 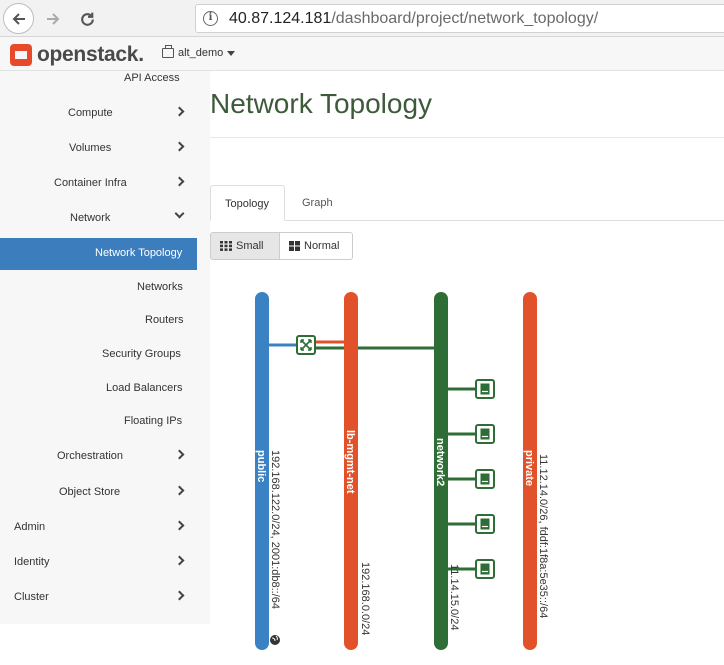 What do you see at coordinates (247, 203) in the screenshot?
I see `tab-topology: Topology` at bounding box center [247, 203].